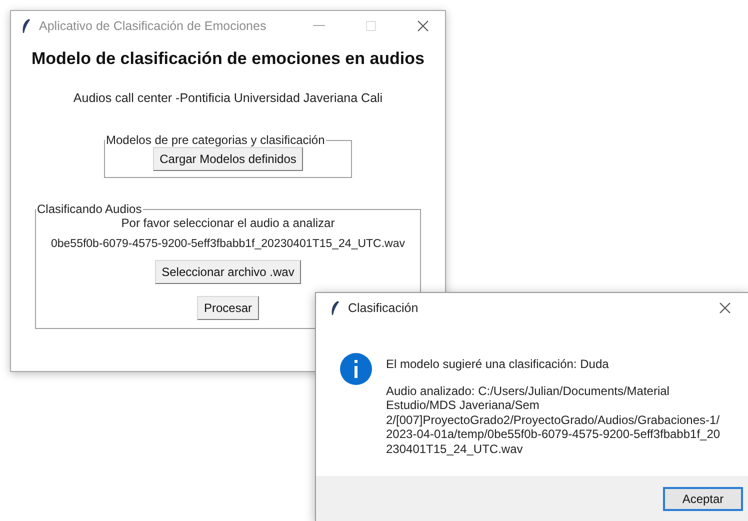 The image size is (748, 521). What do you see at coordinates (215, 140) in the screenshot?
I see `frame-legend: Modelos de pre categorias y clasificación` at bounding box center [215, 140].